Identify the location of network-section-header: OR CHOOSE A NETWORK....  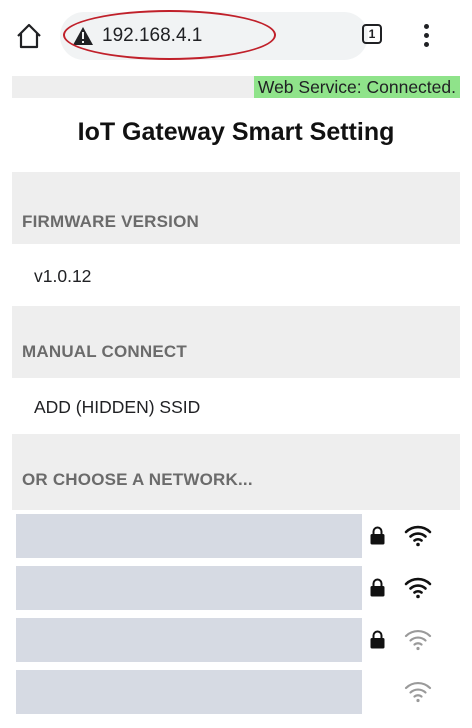
(236, 472).